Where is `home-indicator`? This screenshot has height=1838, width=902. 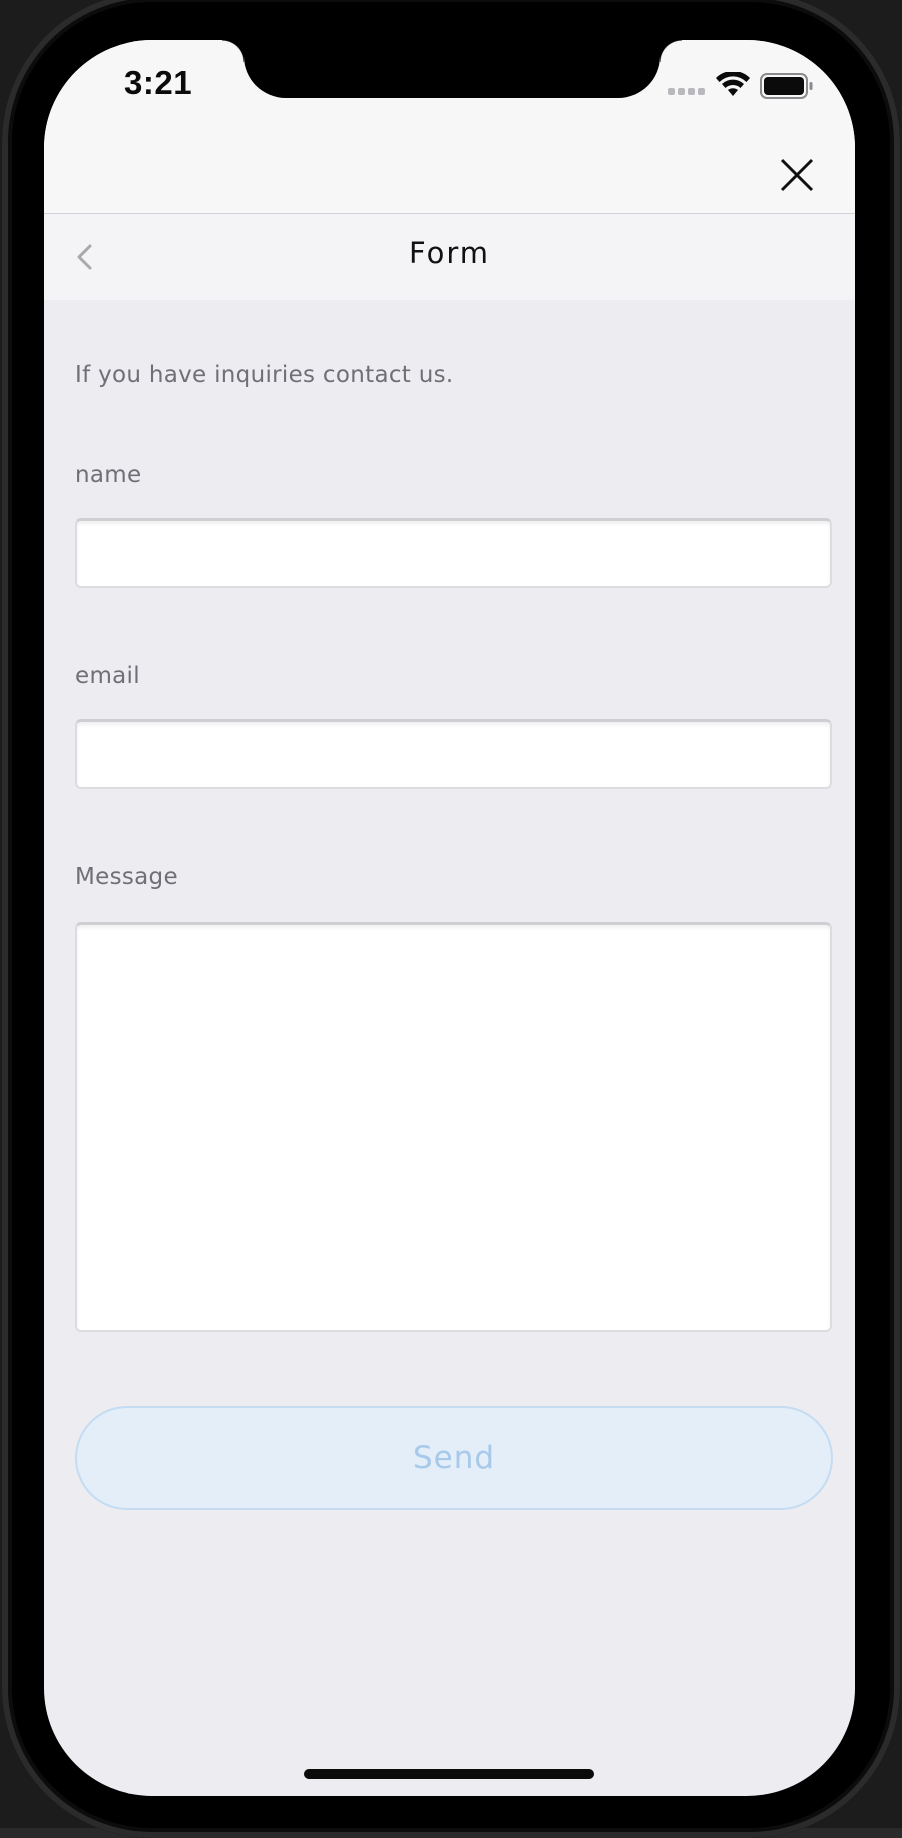
home-indicator is located at coordinates (449, 1774).